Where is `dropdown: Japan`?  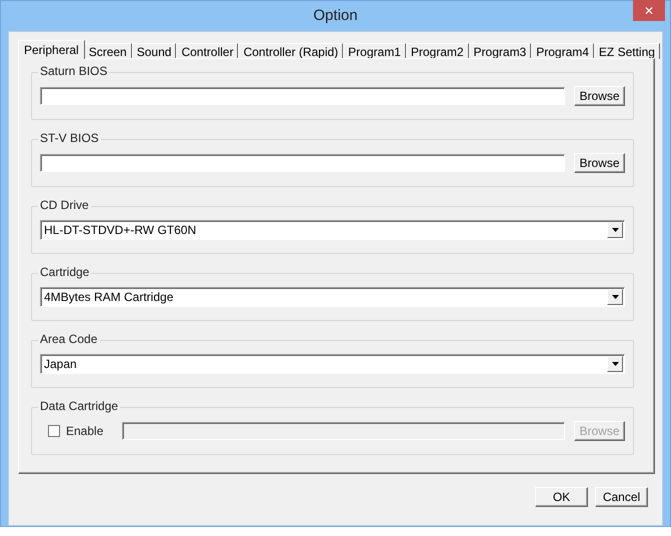 dropdown: Japan is located at coordinates (332, 364).